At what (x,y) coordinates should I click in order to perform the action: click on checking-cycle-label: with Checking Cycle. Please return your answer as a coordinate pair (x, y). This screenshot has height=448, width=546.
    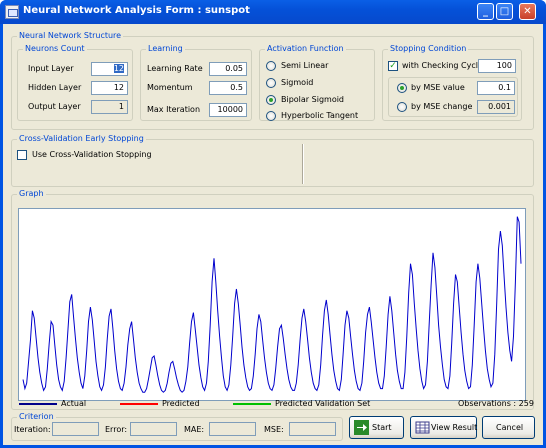
    Looking at the image, I should click on (442, 66).